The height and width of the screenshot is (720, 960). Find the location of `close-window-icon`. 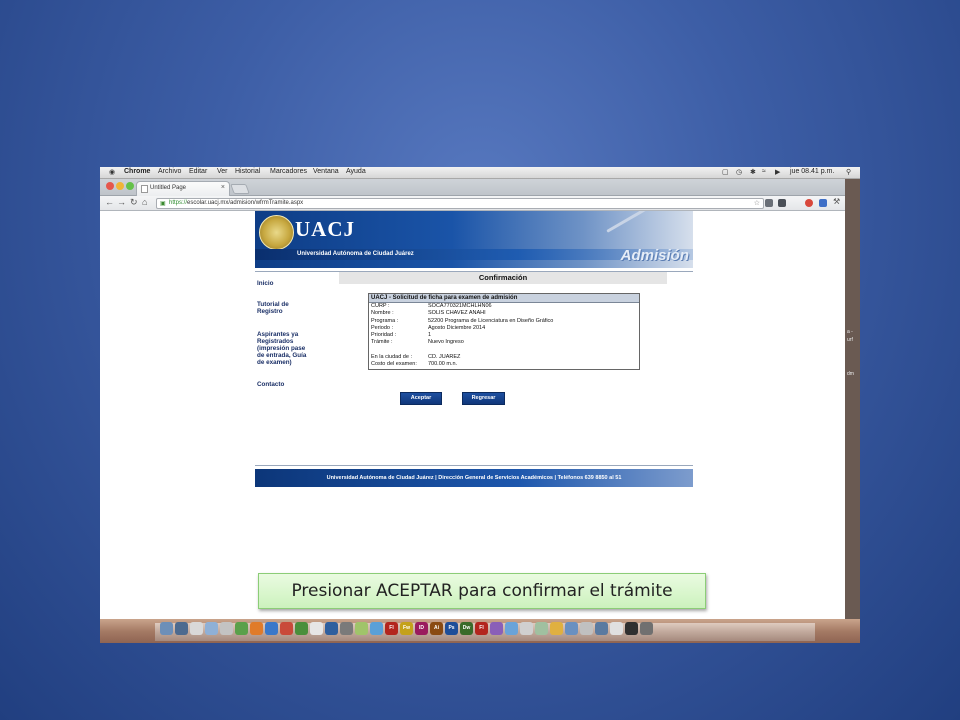

close-window-icon is located at coordinates (110, 186).